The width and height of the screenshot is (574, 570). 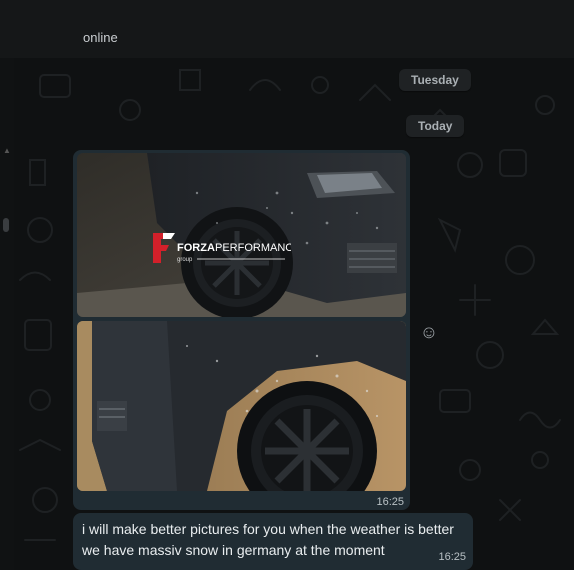 I want to click on forza-performance-logo: FORZA PERFORMANCE group, so click(x=222, y=248).